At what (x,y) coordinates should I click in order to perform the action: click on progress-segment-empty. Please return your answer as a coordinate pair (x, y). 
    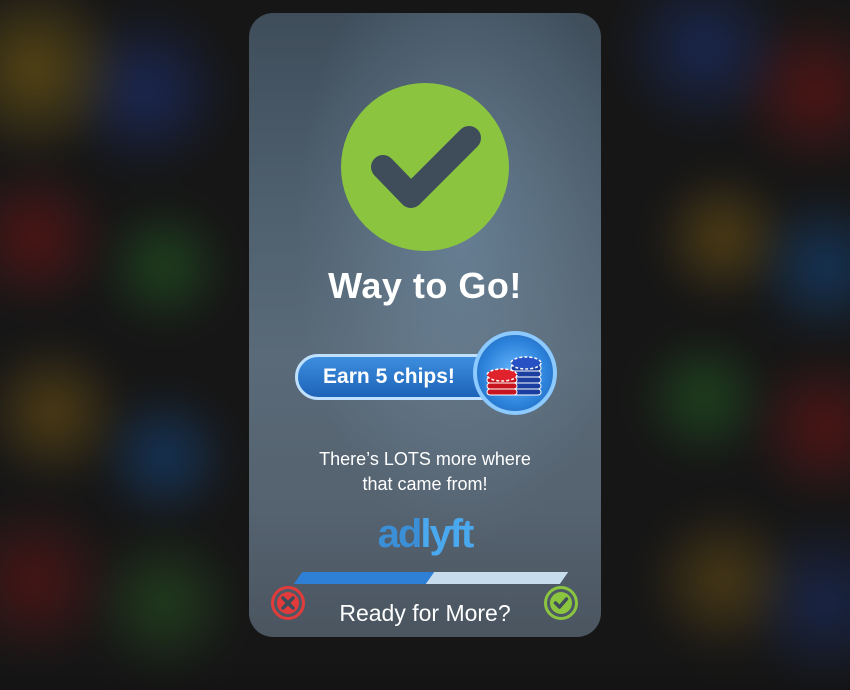
    Looking at the image, I should click on (541, 578).